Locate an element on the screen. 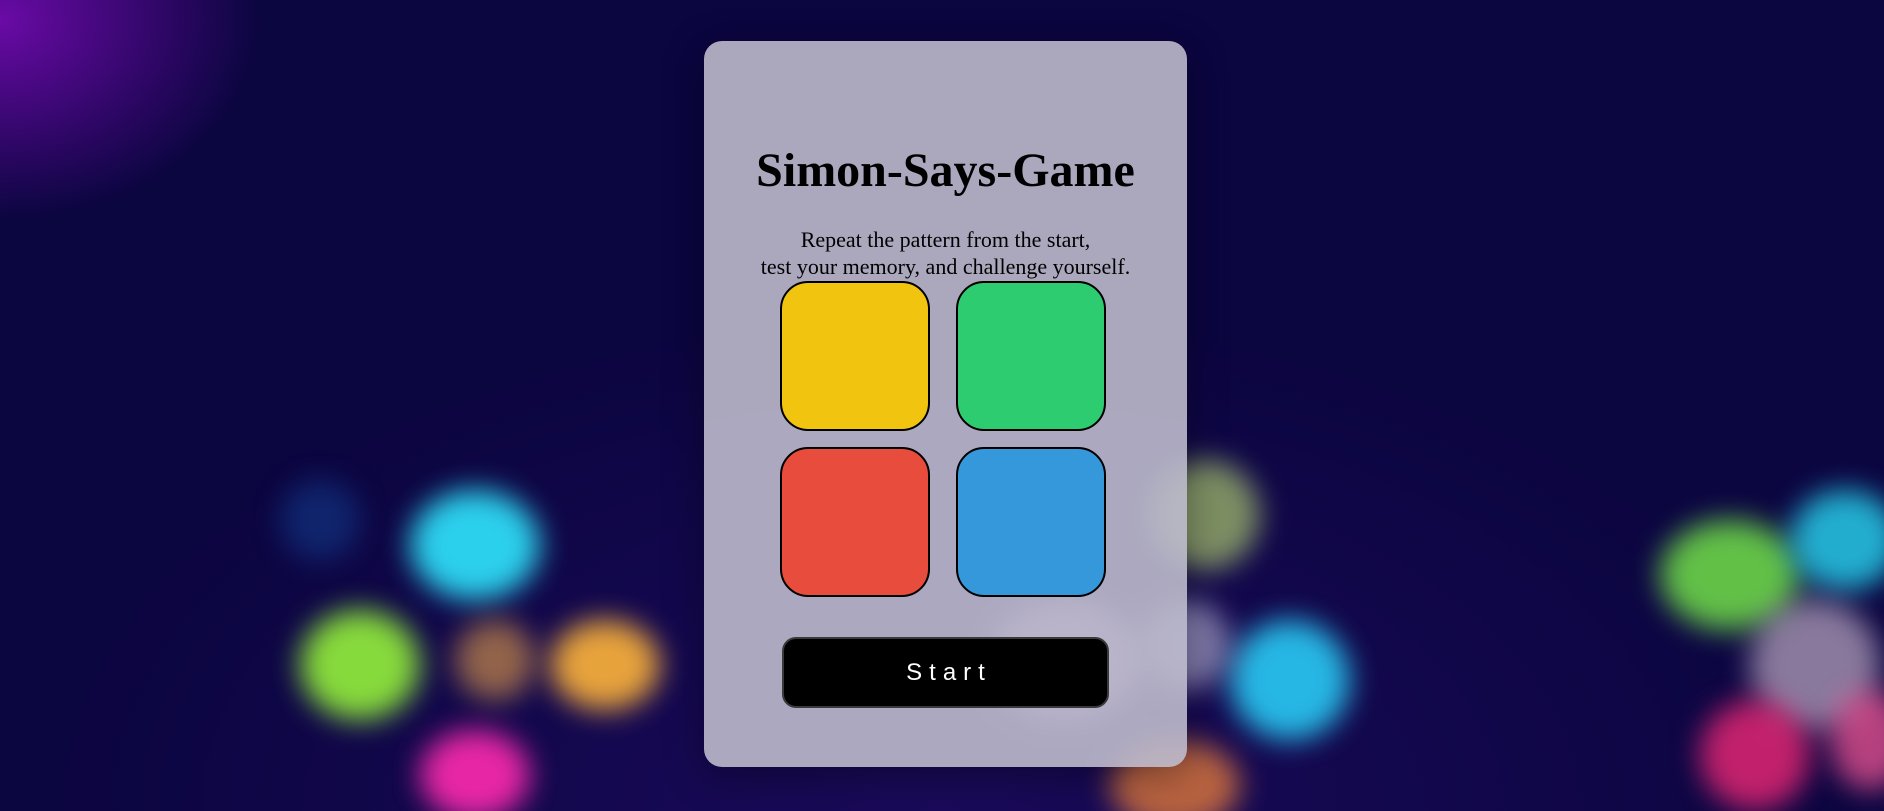 The height and width of the screenshot is (811, 1884). start-button: Start is located at coordinates (945, 672).